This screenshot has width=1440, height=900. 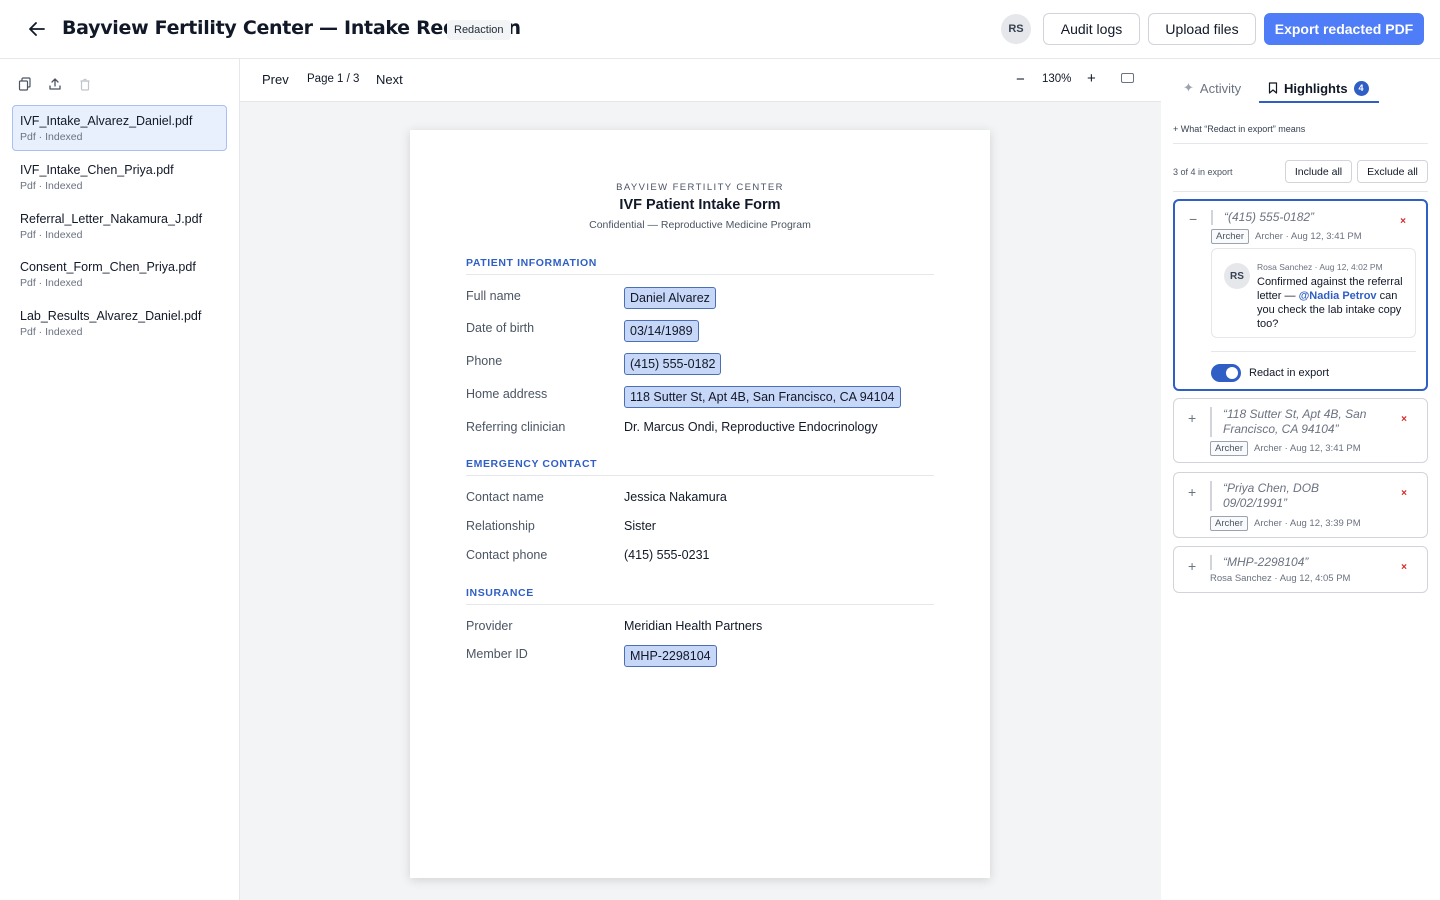 What do you see at coordinates (479, 30) in the screenshot?
I see `mode-badge: Redaction` at bounding box center [479, 30].